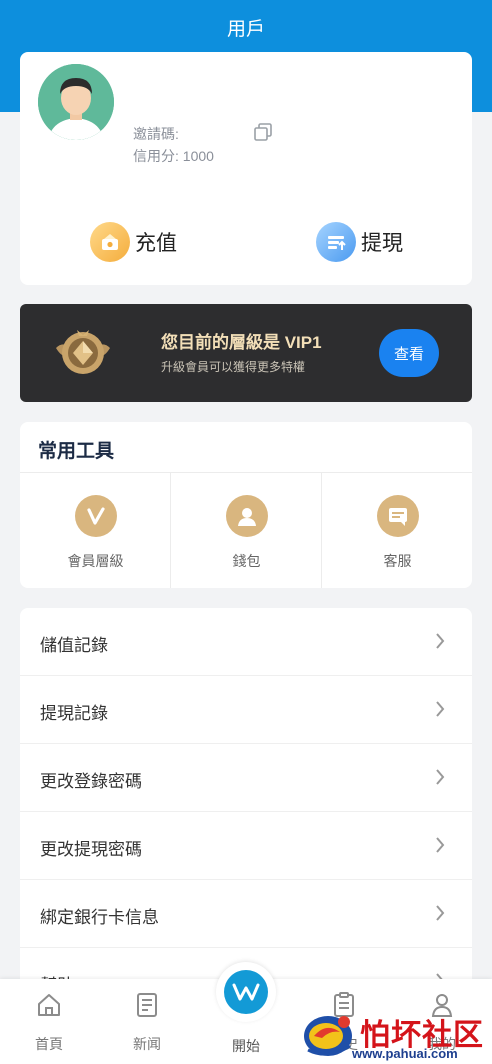 The image size is (492, 1064). What do you see at coordinates (147, 1021) in the screenshot?
I see `tab-news: 新闻` at bounding box center [147, 1021].